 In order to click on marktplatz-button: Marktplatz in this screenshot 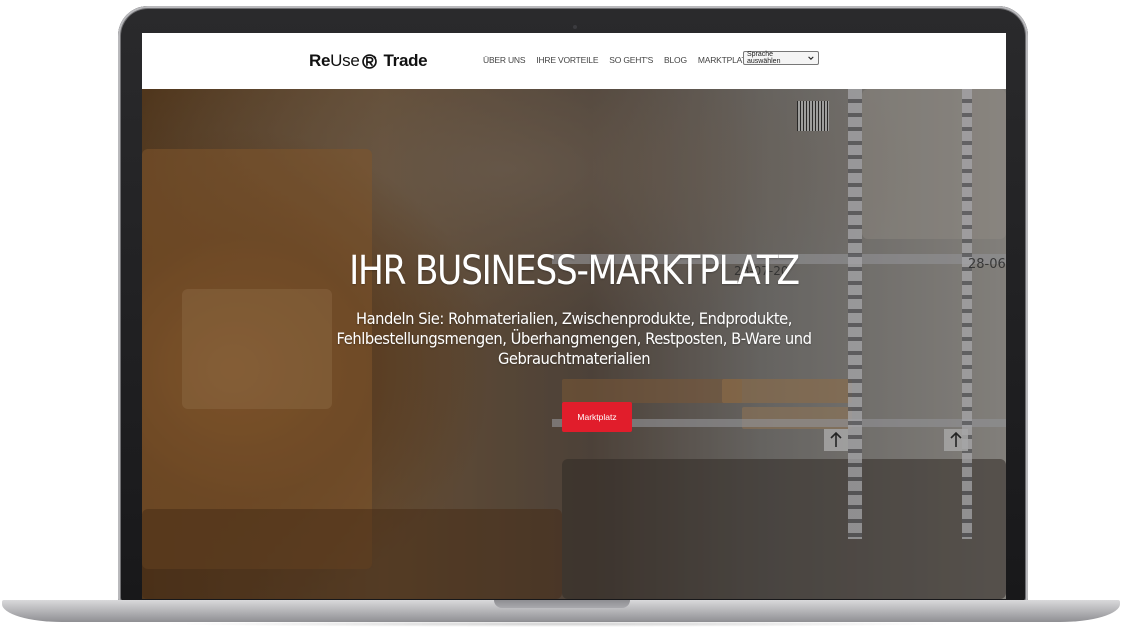, I will do `click(597, 417)`.